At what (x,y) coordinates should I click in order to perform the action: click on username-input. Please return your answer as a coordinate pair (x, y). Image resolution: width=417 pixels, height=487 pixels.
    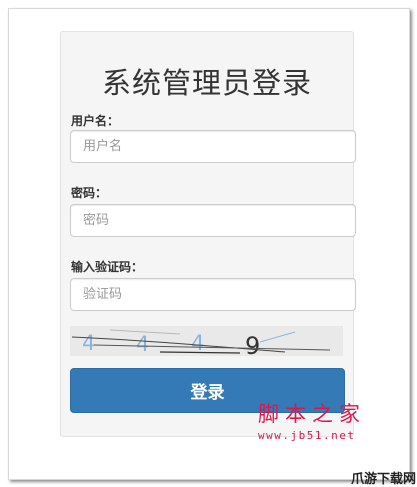
    Looking at the image, I should click on (213, 146).